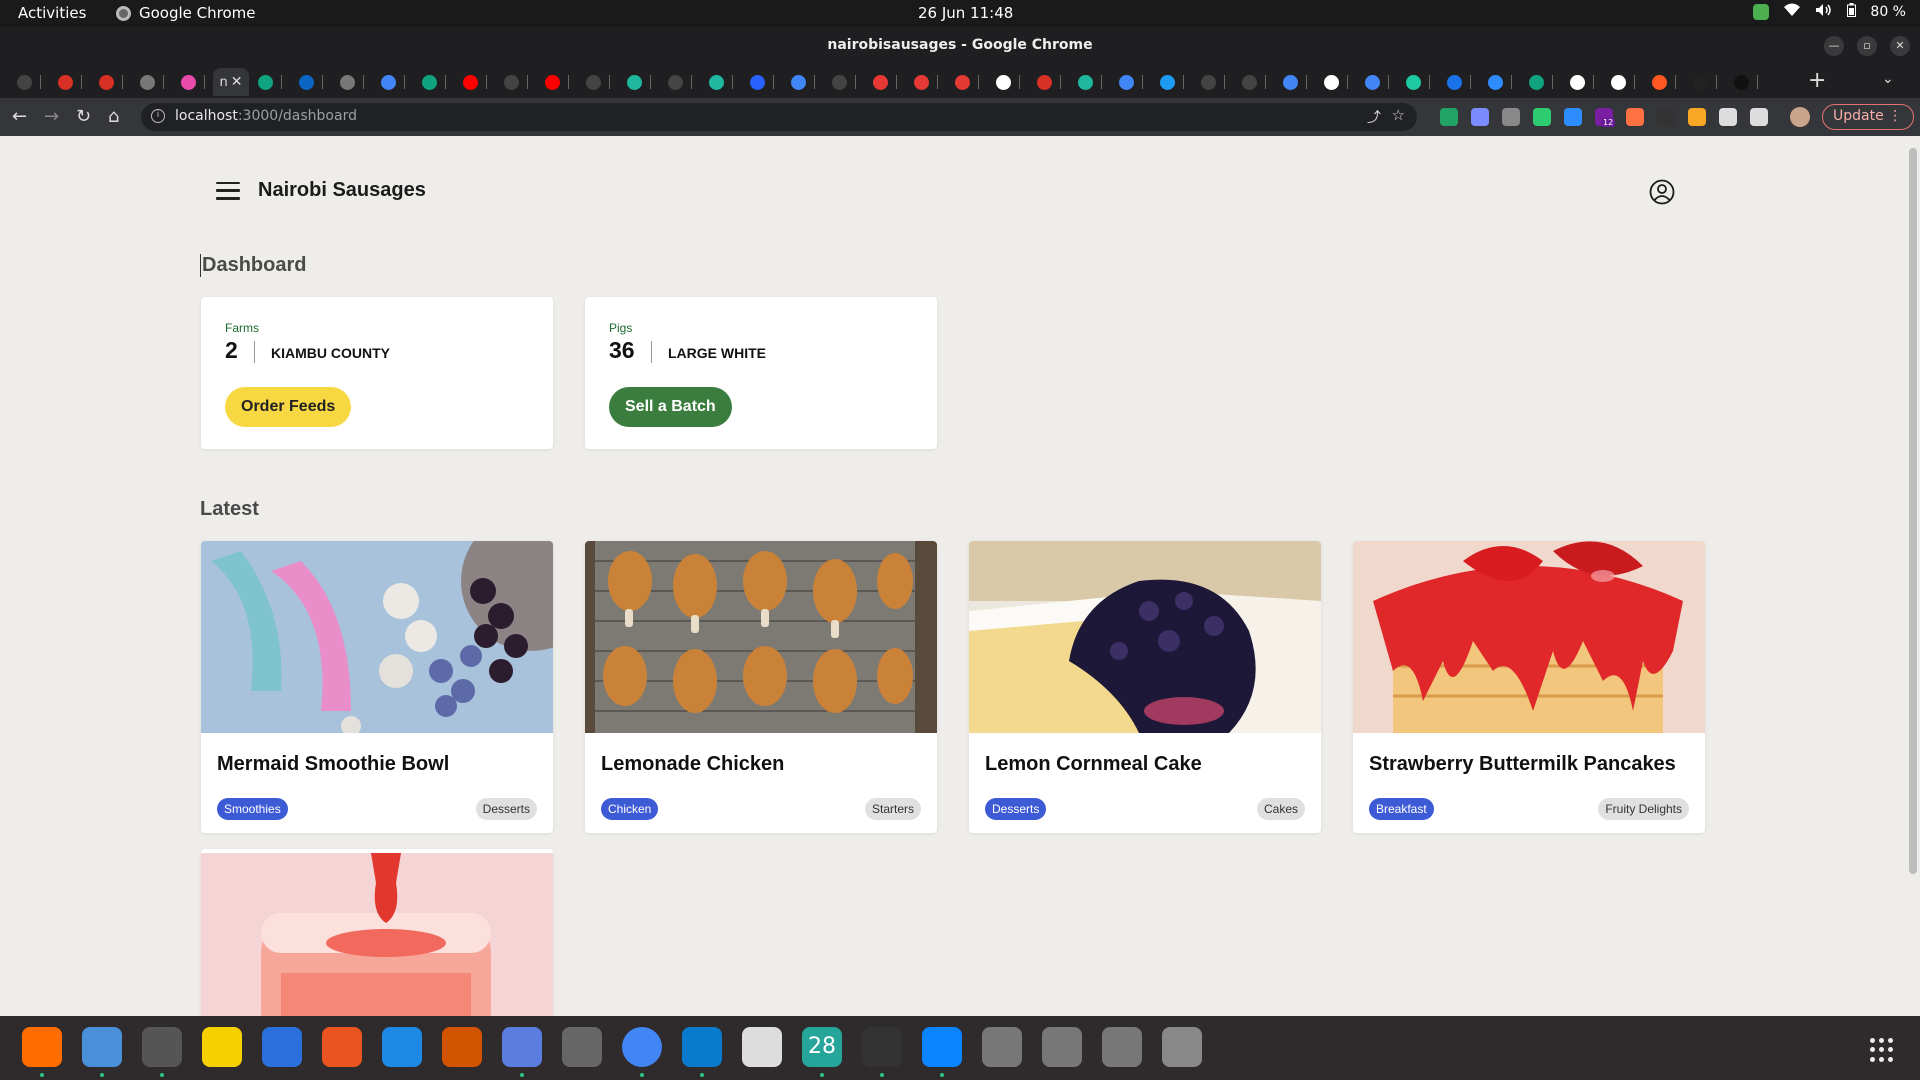 This screenshot has height=1080, width=1920. I want to click on close-window-button: ✕, so click(1900, 46).